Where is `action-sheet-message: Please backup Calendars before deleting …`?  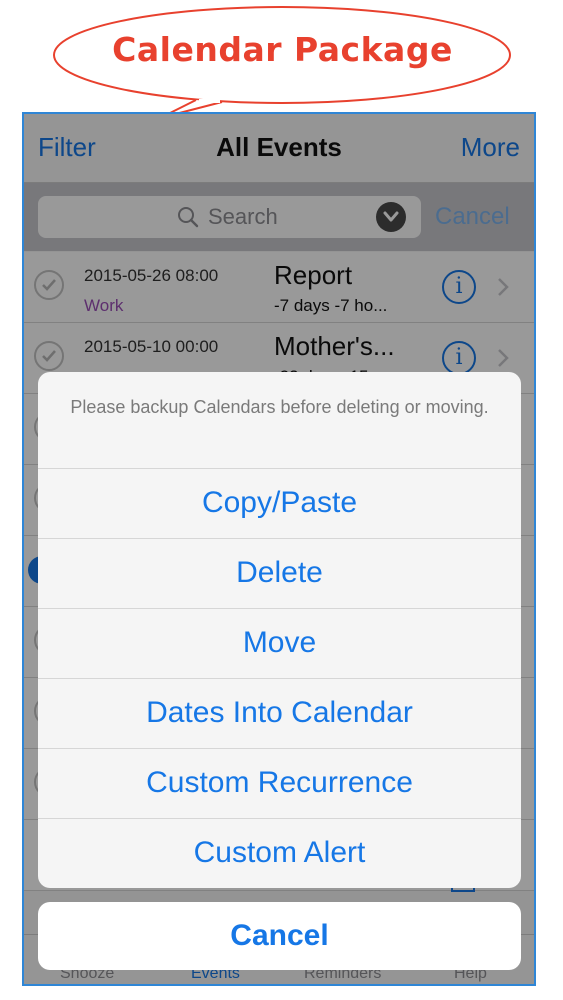
action-sheet-message: Please backup Calendars before deleting … is located at coordinates (279, 407).